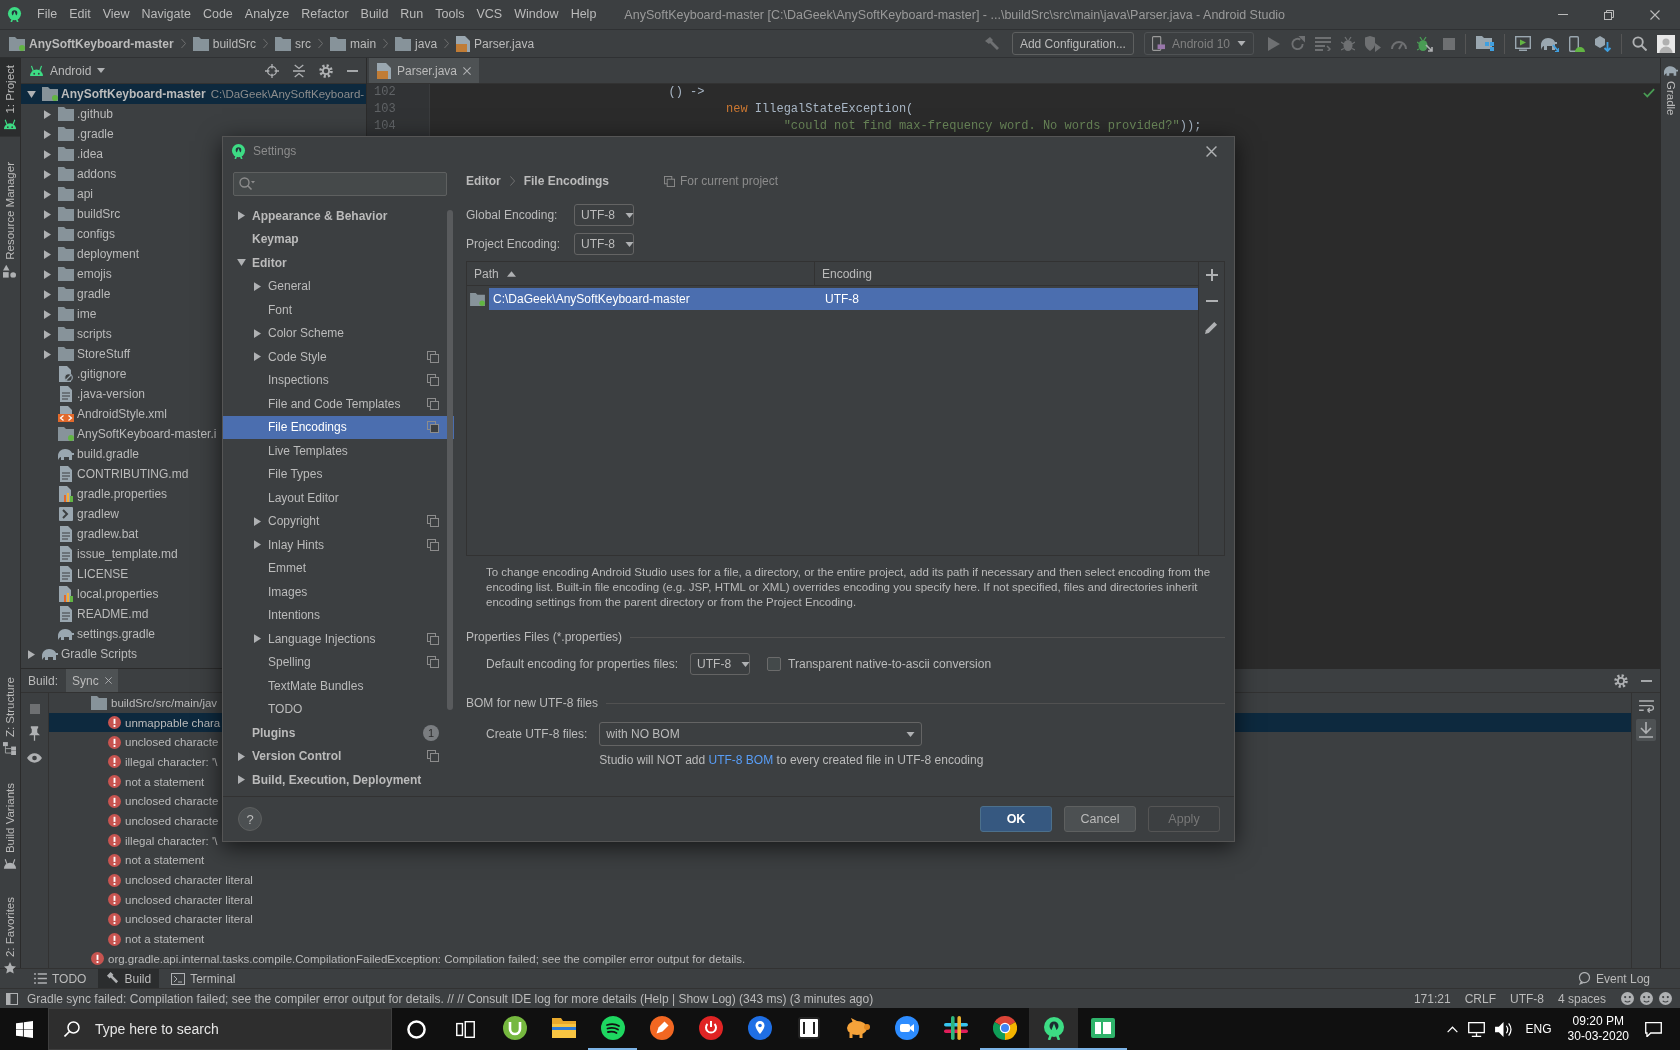  What do you see at coordinates (69, 134) in the screenshot?
I see `tree-item: .gradle` at bounding box center [69, 134].